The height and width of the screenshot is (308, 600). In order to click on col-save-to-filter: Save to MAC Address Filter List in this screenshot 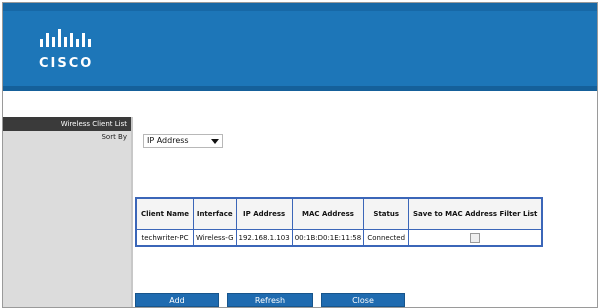, I will do `click(475, 213)`.